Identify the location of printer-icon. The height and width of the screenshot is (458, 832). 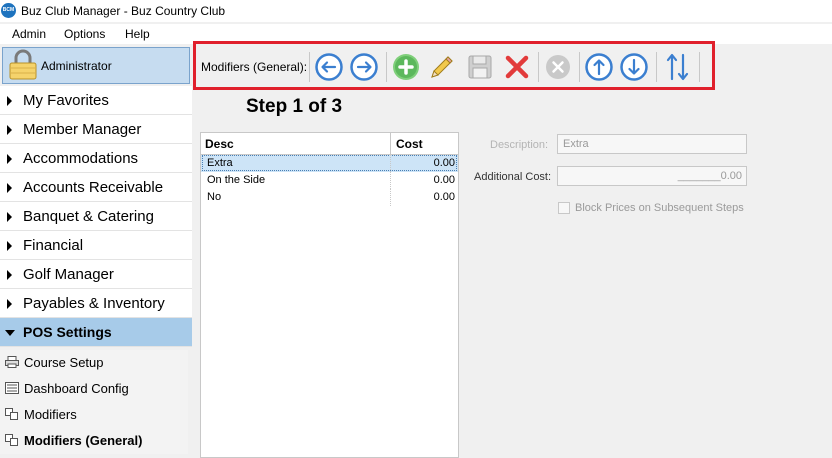
(12, 362).